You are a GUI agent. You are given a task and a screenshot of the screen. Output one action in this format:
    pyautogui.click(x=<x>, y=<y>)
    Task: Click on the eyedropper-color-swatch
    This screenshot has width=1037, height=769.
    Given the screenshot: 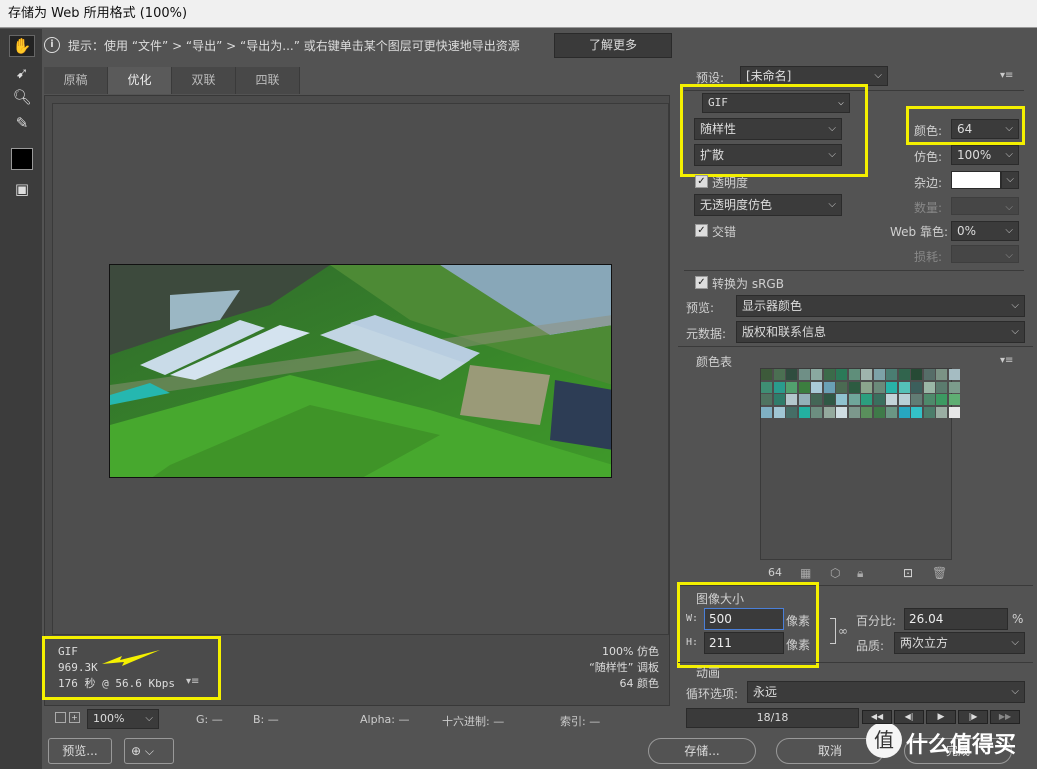 What is the action you would take?
    pyautogui.click(x=22, y=159)
    